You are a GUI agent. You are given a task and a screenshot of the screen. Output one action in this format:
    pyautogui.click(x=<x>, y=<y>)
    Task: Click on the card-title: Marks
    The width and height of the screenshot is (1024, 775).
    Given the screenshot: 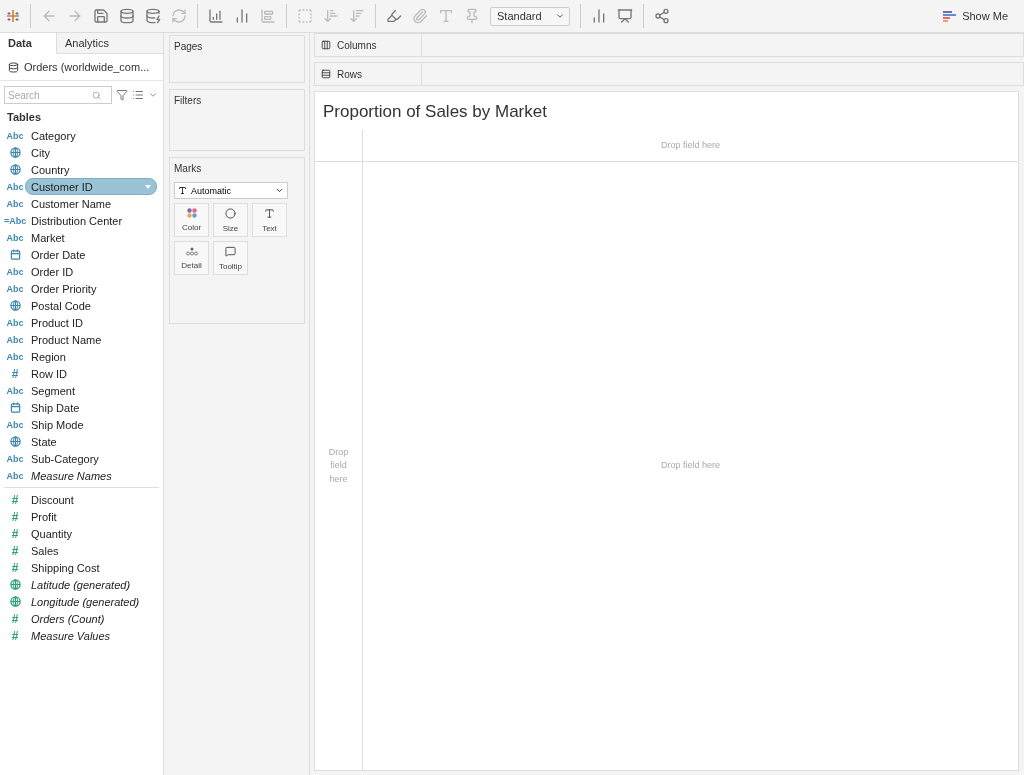 What is the action you would take?
    pyautogui.click(x=188, y=168)
    